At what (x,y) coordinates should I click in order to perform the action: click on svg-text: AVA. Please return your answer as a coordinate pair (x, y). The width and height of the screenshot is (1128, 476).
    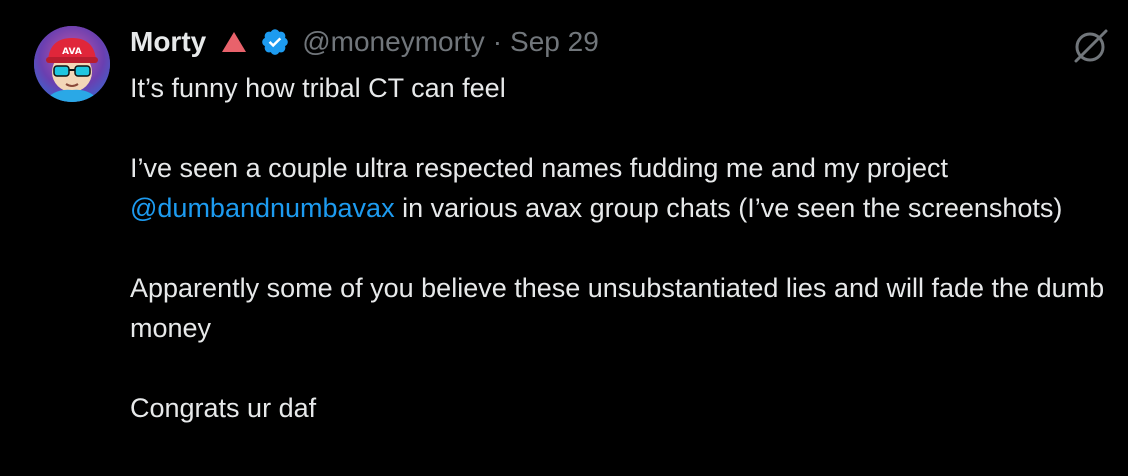
    Looking at the image, I should click on (72, 52).